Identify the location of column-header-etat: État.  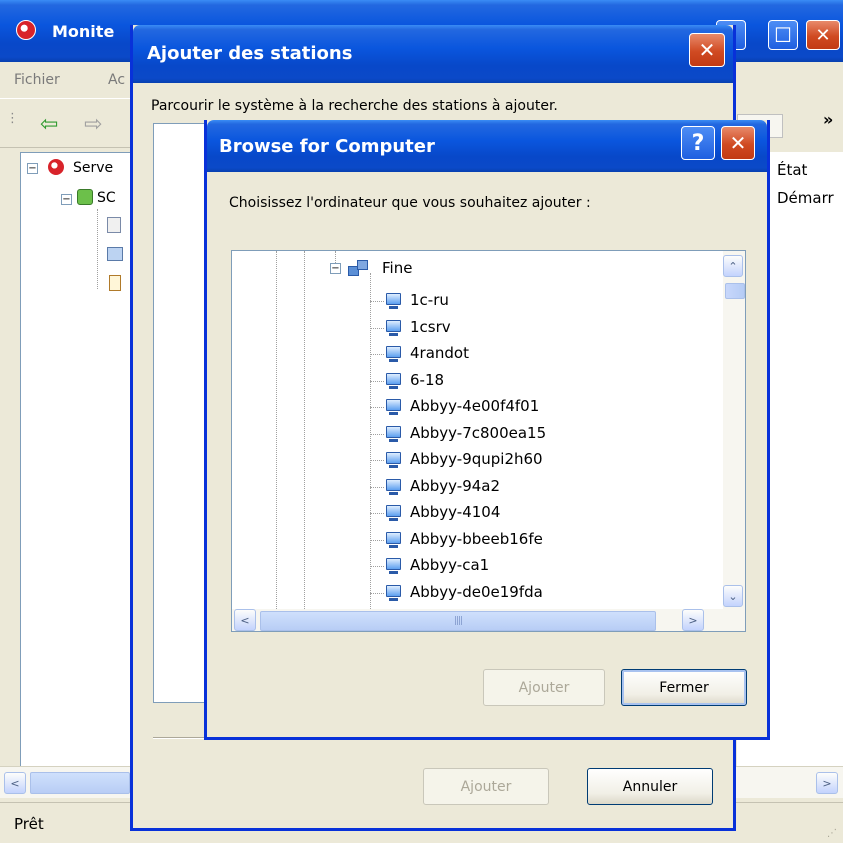
(792, 170).